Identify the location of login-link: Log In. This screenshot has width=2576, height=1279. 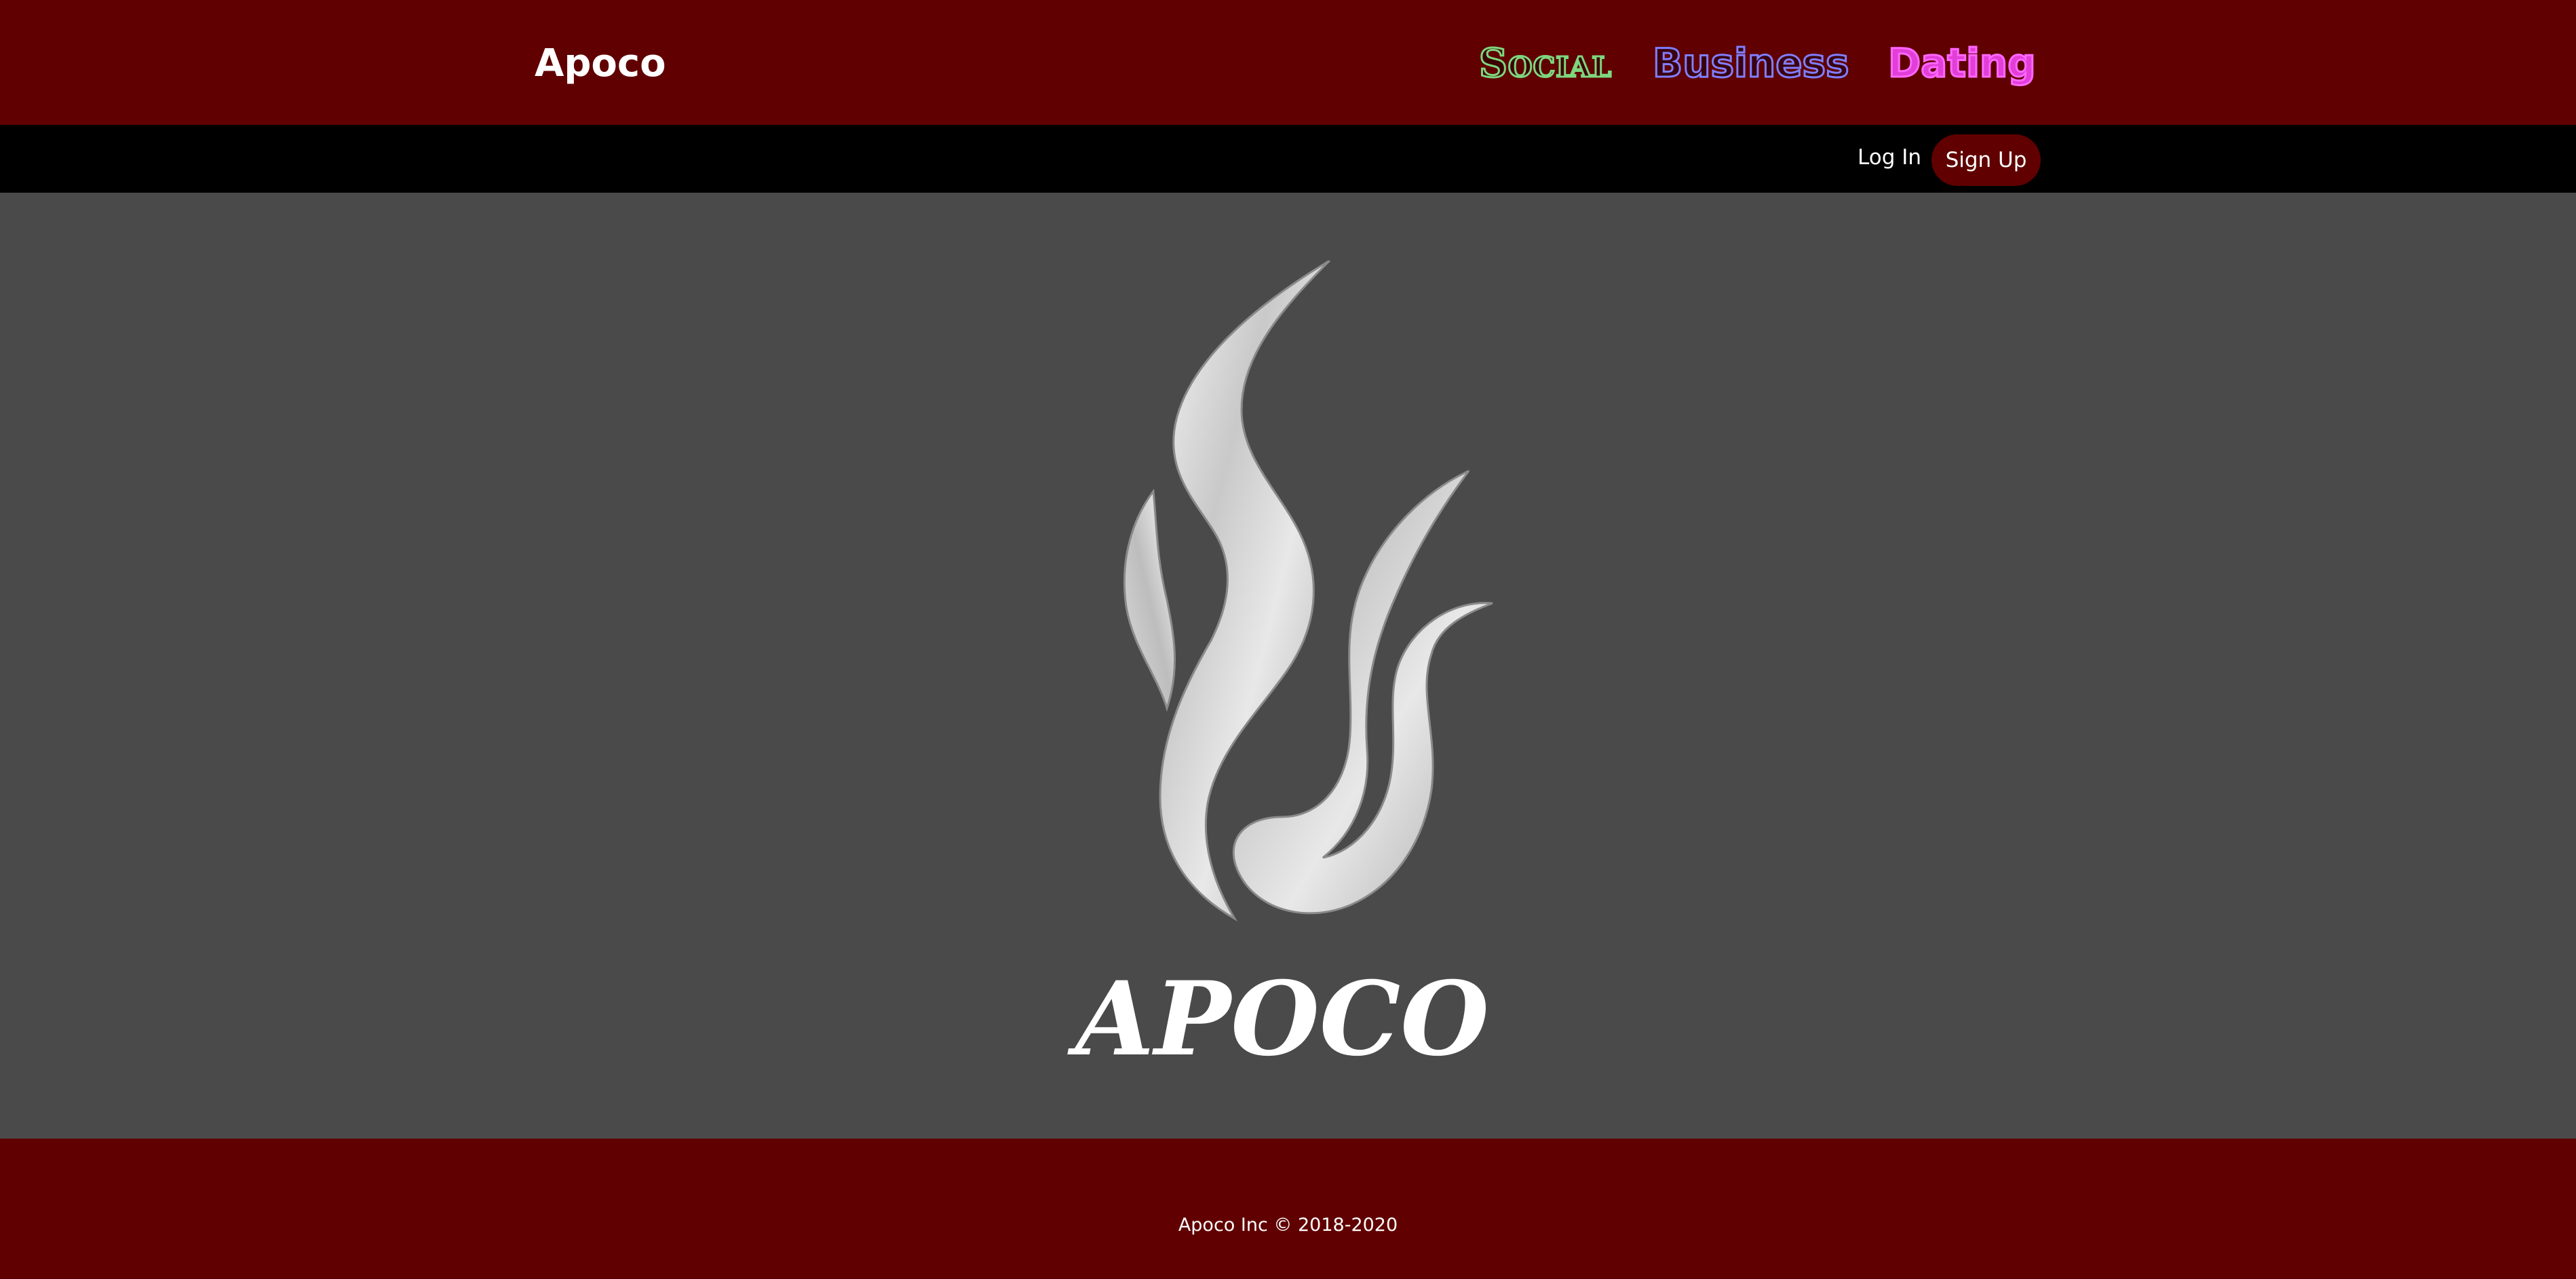
(1889, 157).